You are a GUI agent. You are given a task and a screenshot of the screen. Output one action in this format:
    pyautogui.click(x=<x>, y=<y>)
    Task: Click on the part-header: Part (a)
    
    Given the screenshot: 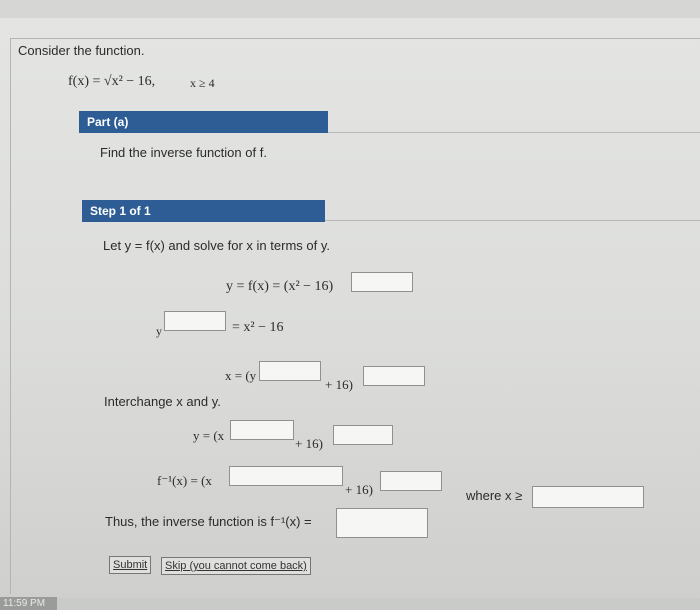 What is the action you would take?
    pyautogui.click(x=203, y=122)
    